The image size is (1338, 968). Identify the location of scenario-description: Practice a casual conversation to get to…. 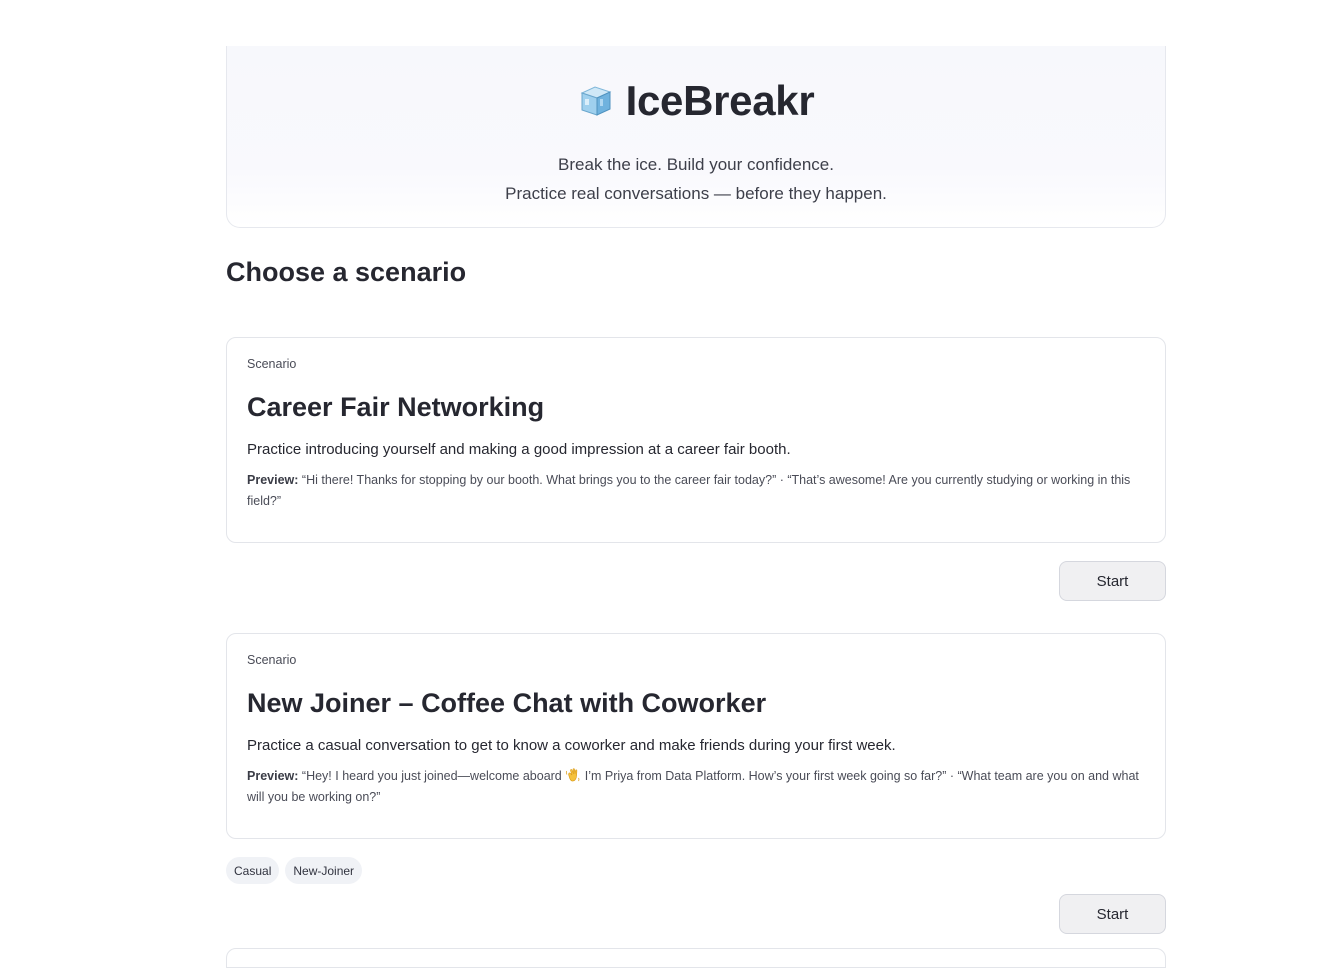
(571, 745).